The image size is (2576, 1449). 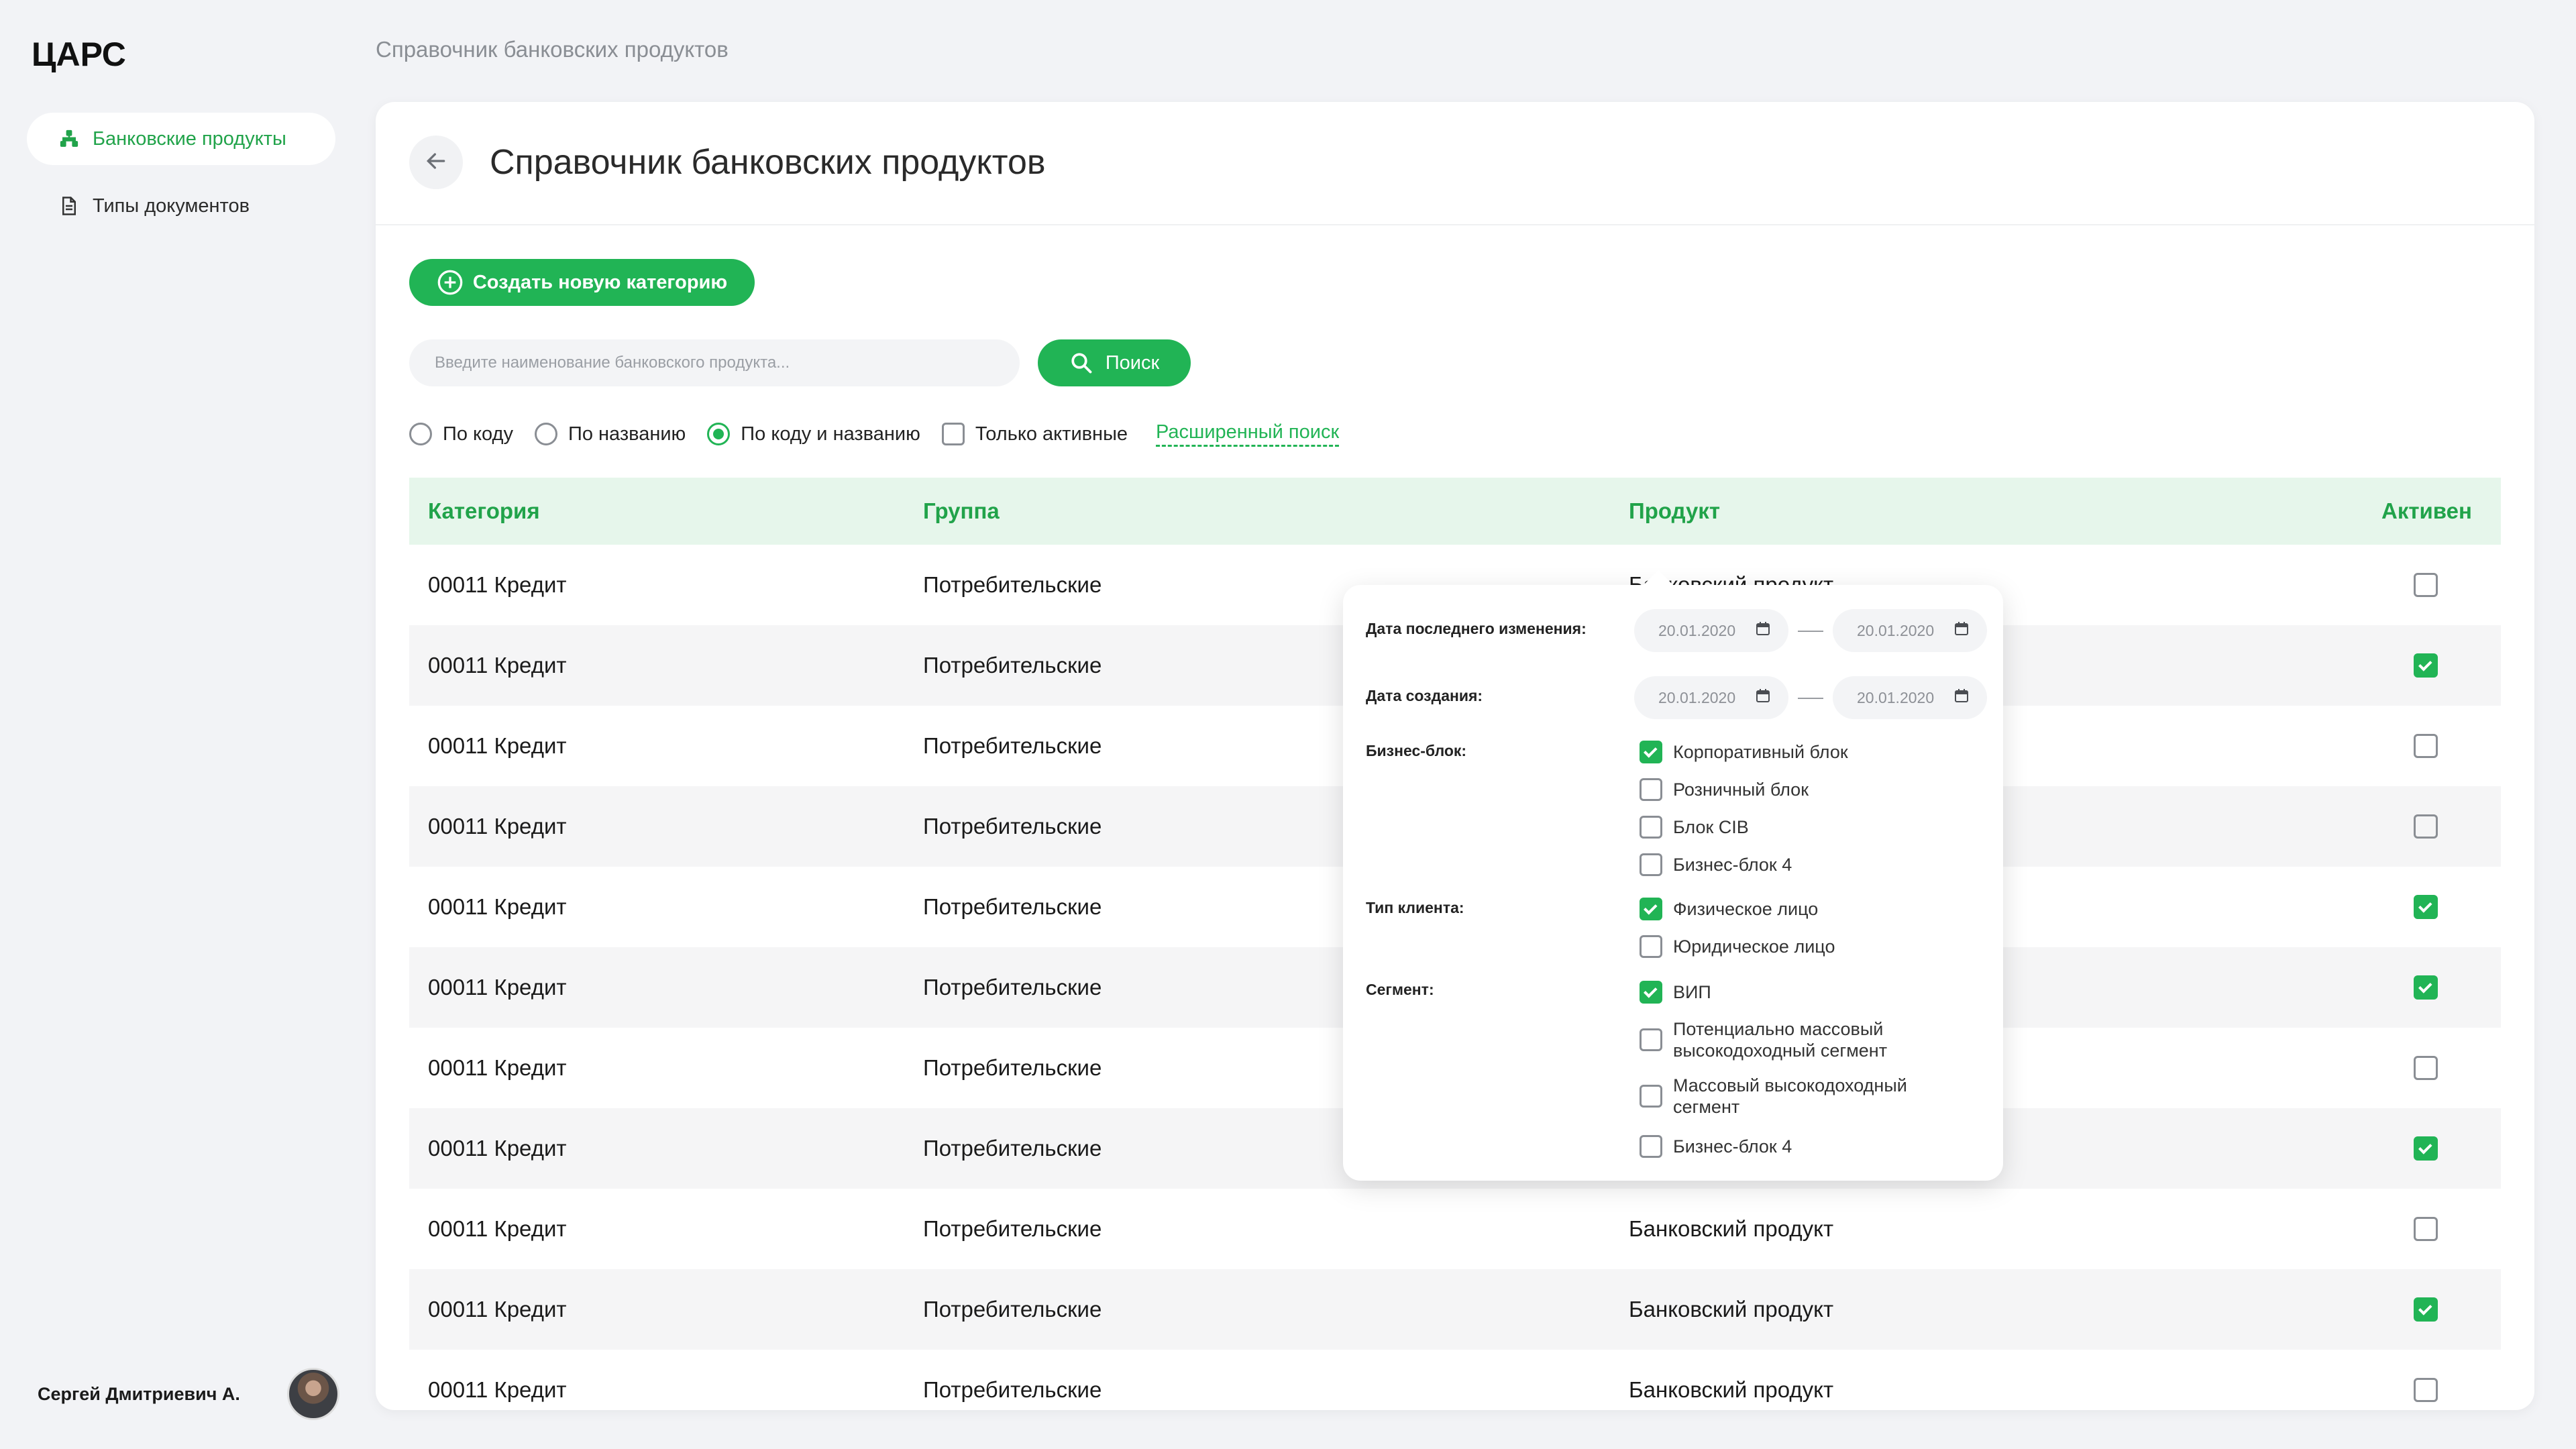 What do you see at coordinates (1051, 434) in the screenshot?
I see `checkbox-label: Только активные` at bounding box center [1051, 434].